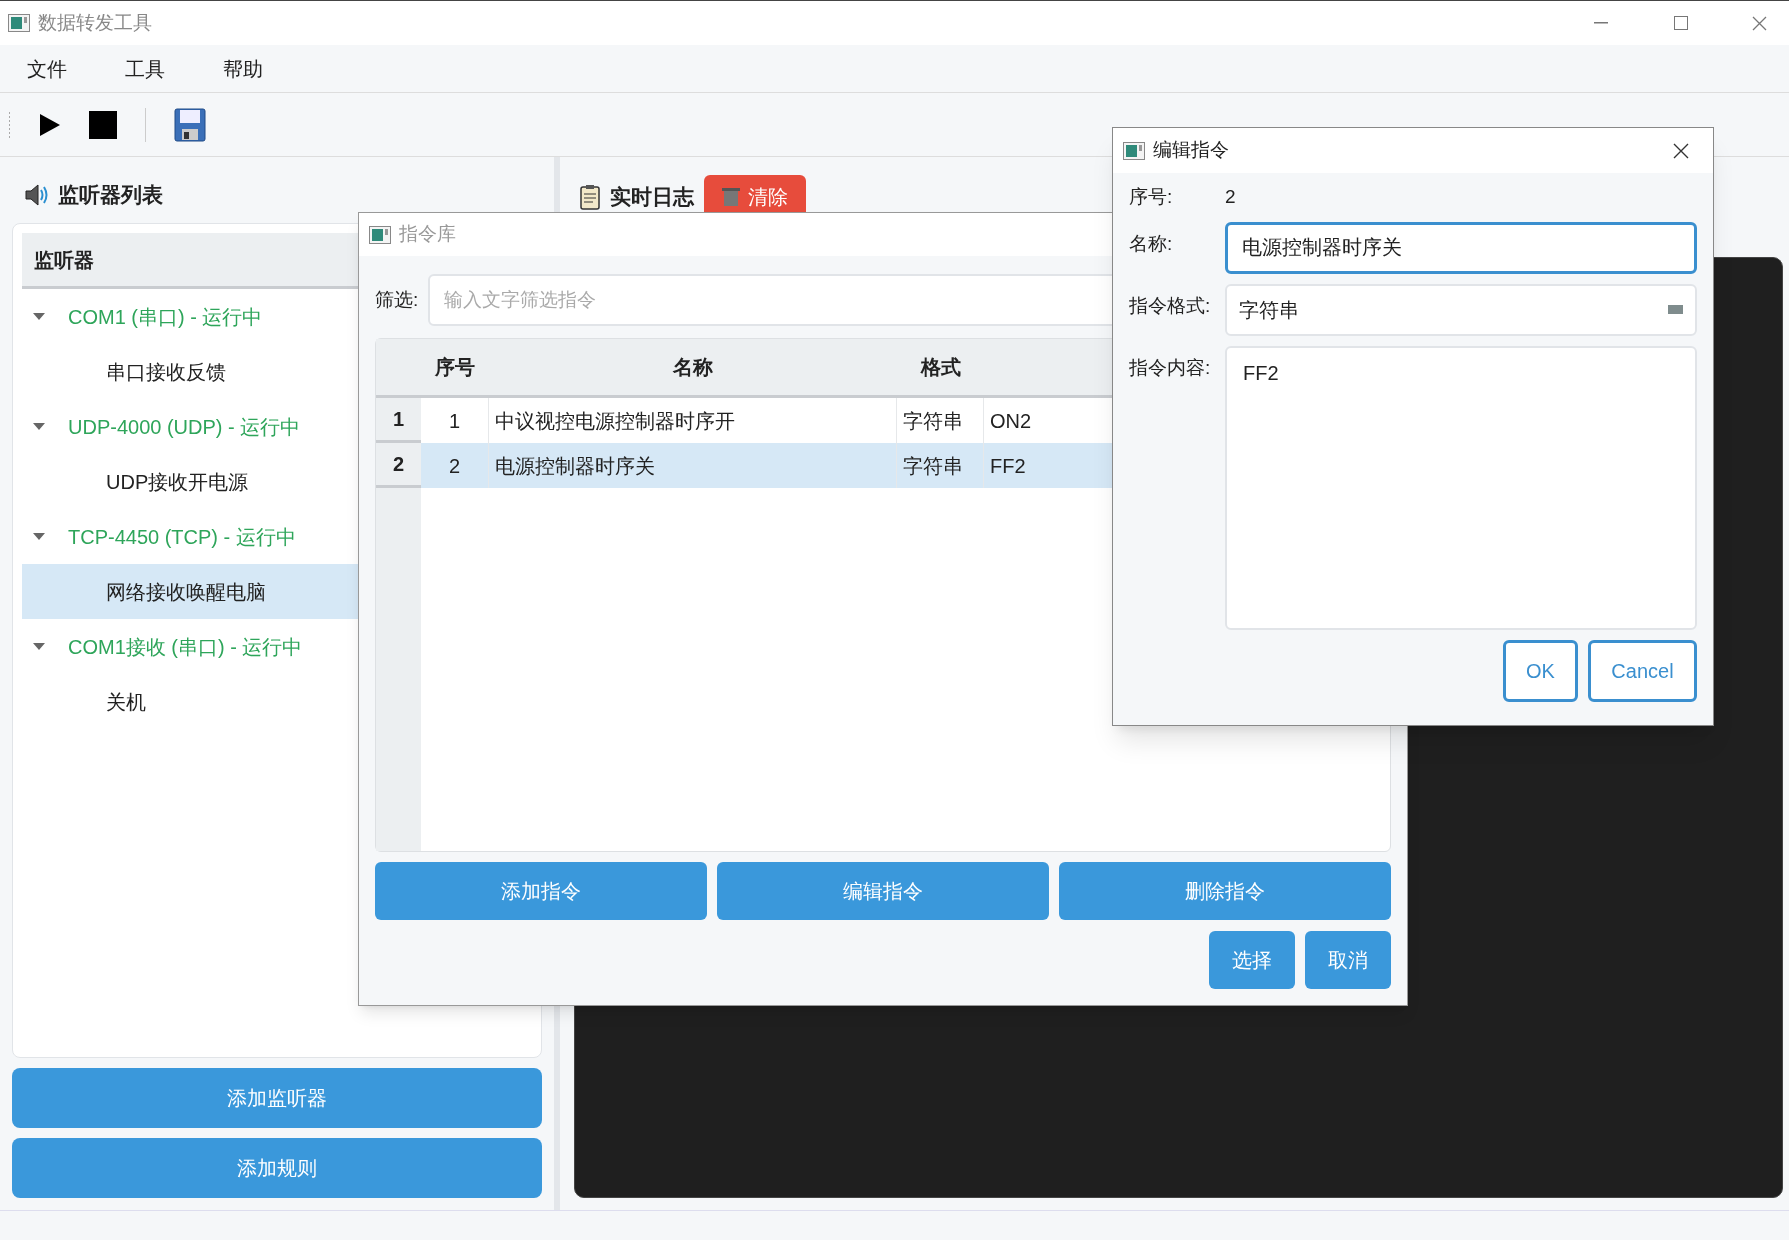 The image size is (1789, 1240). Describe the element at coordinates (652, 197) in the screenshot. I see `panel-title: 实时日志` at that location.